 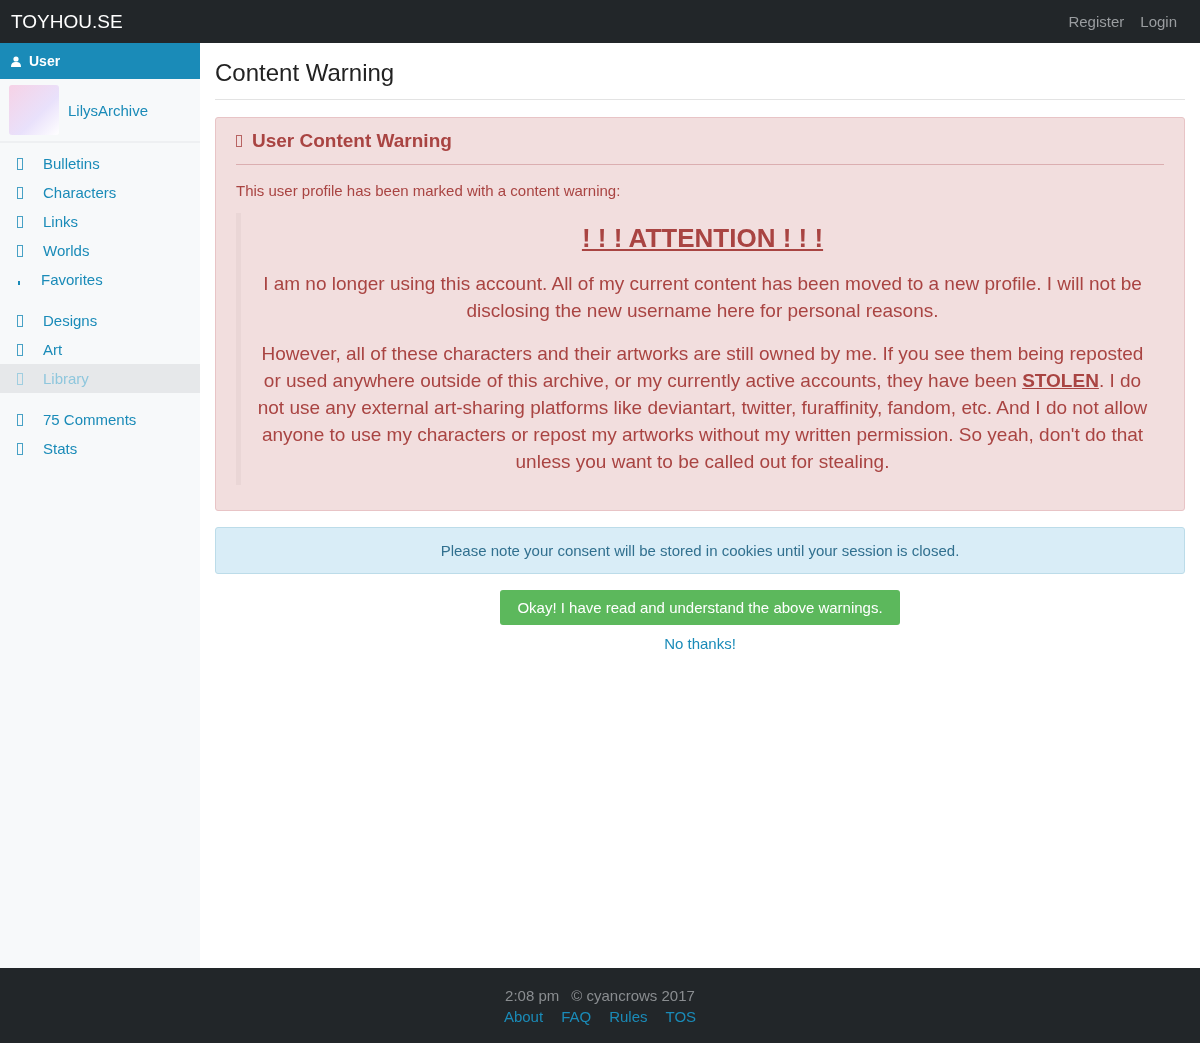 What do you see at coordinates (681, 1016) in the screenshot?
I see `footer-link: TOS` at bounding box center [681, 1016].